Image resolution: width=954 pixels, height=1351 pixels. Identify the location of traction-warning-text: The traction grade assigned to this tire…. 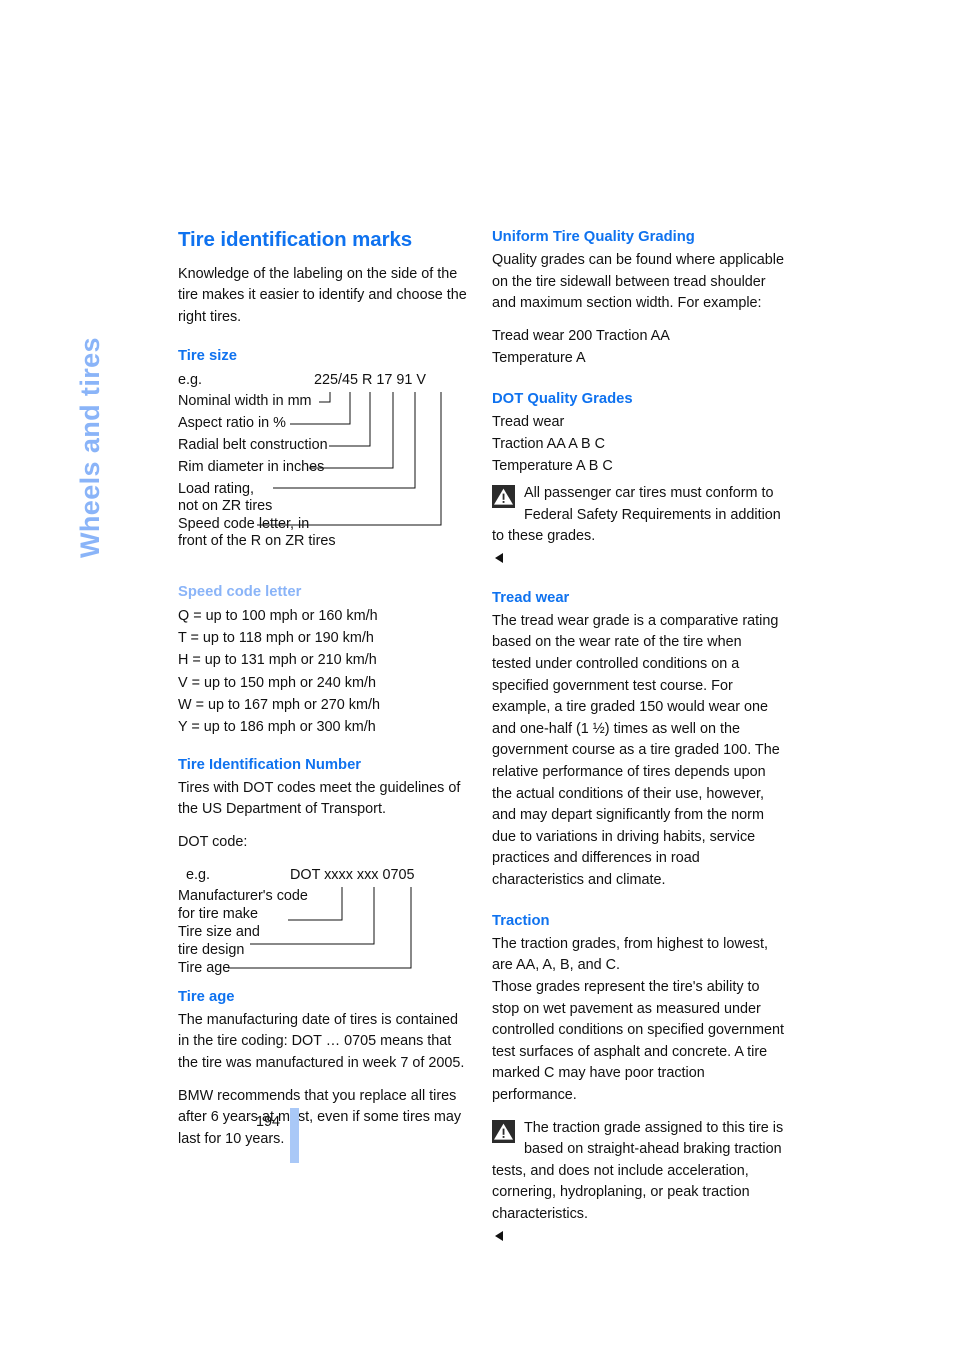
(638, 1170).